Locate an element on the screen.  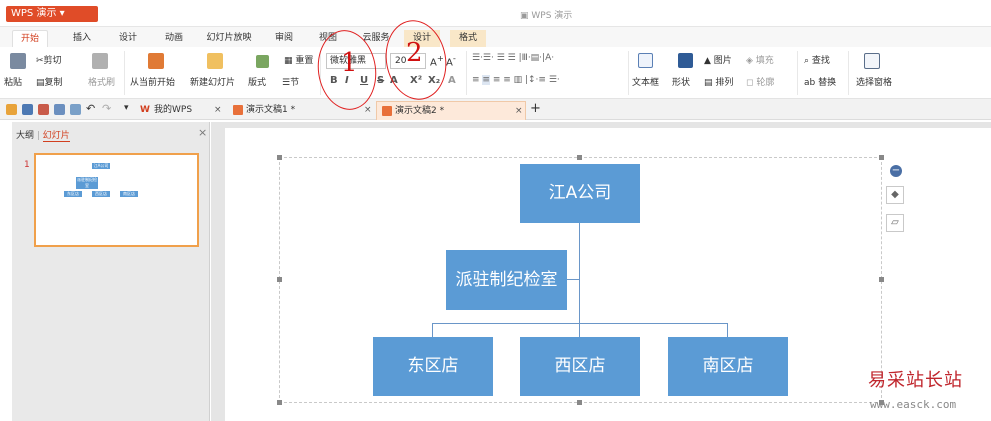
arrange-label: 排列 is located at coordinates (724, 83).